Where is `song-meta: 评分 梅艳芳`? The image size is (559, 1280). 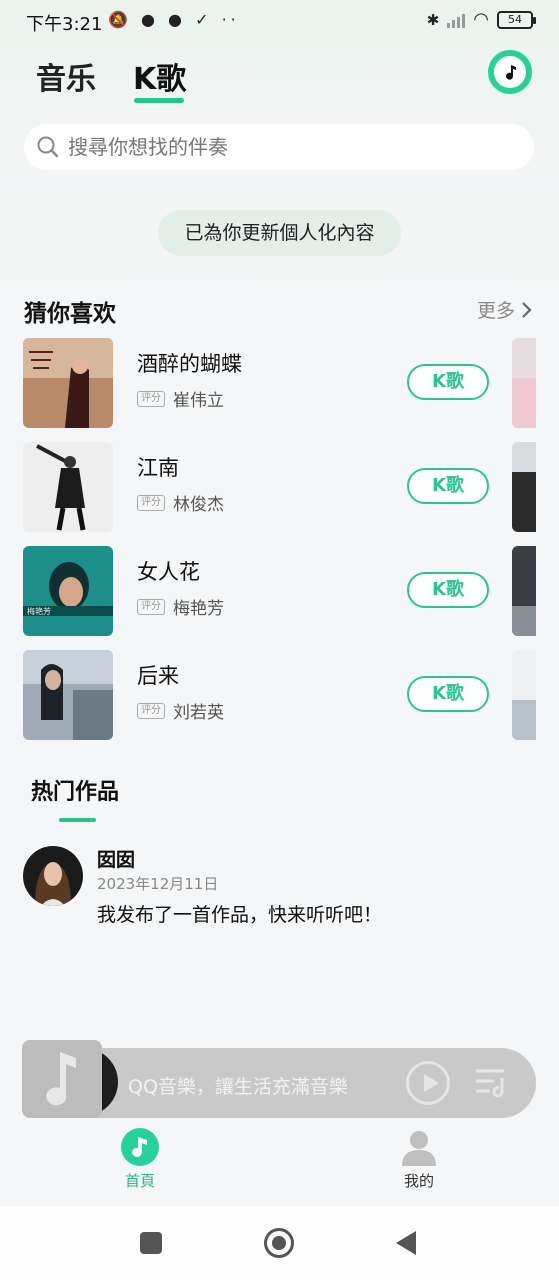
song-meta: 评分 梅艳芳 is located at coordinates (180, 606).